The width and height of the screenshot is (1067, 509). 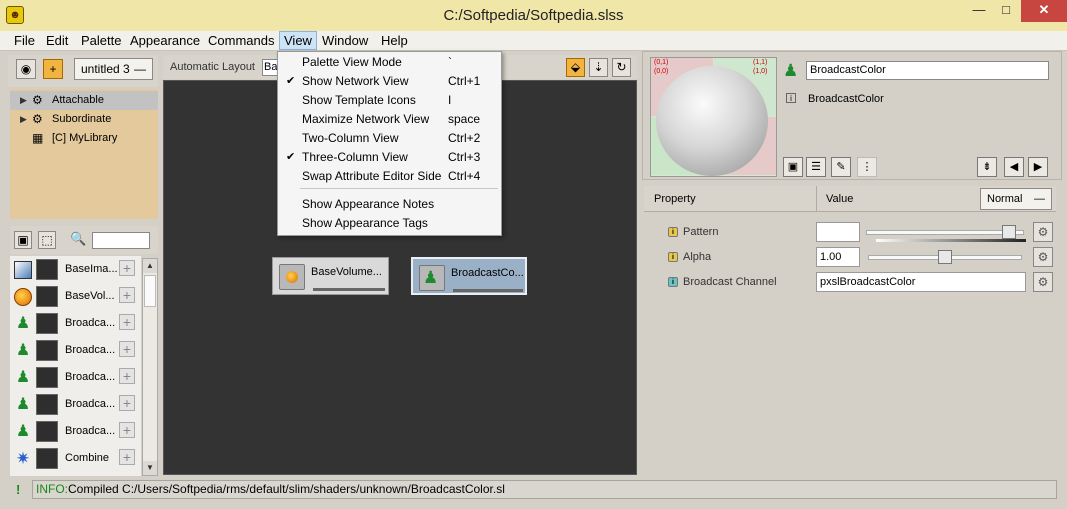 What do you see at coordinates (78, 239) in the screenshot?
I see `search-icon: 🔍` at bounding box center [78, 239].